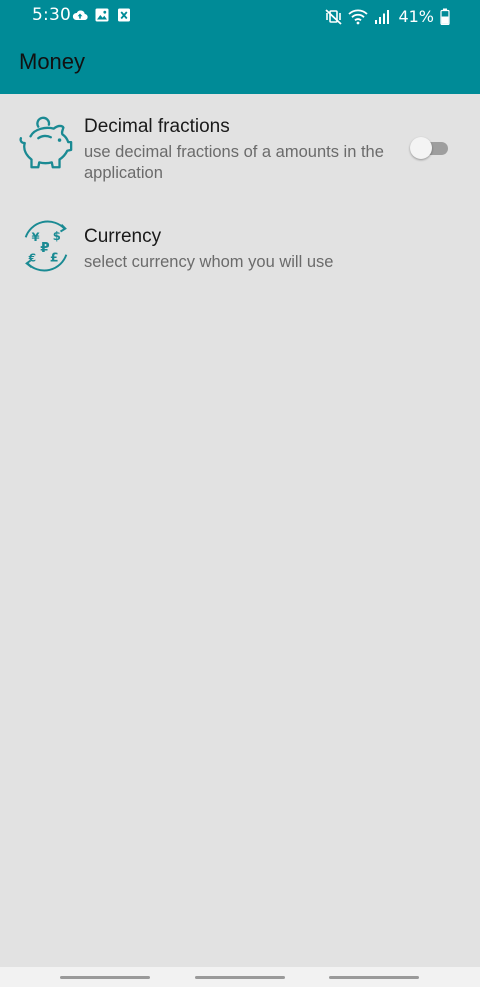 The width and height of the screenshot is (480, 987). What do you see at coordinates (123, 236) in the screenshot?
I see `currency-title: Currency` at bounding box center [123, 236].